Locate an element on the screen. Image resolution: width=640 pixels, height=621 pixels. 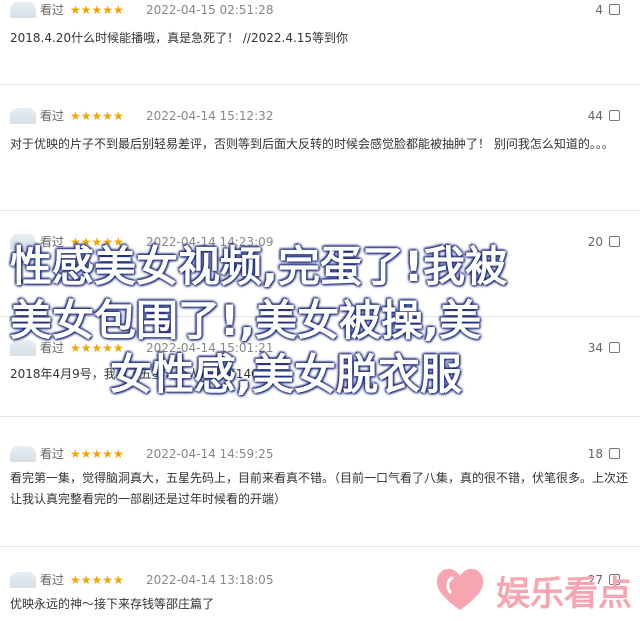
useful-count: 20 is located at coordinates (595, 242).